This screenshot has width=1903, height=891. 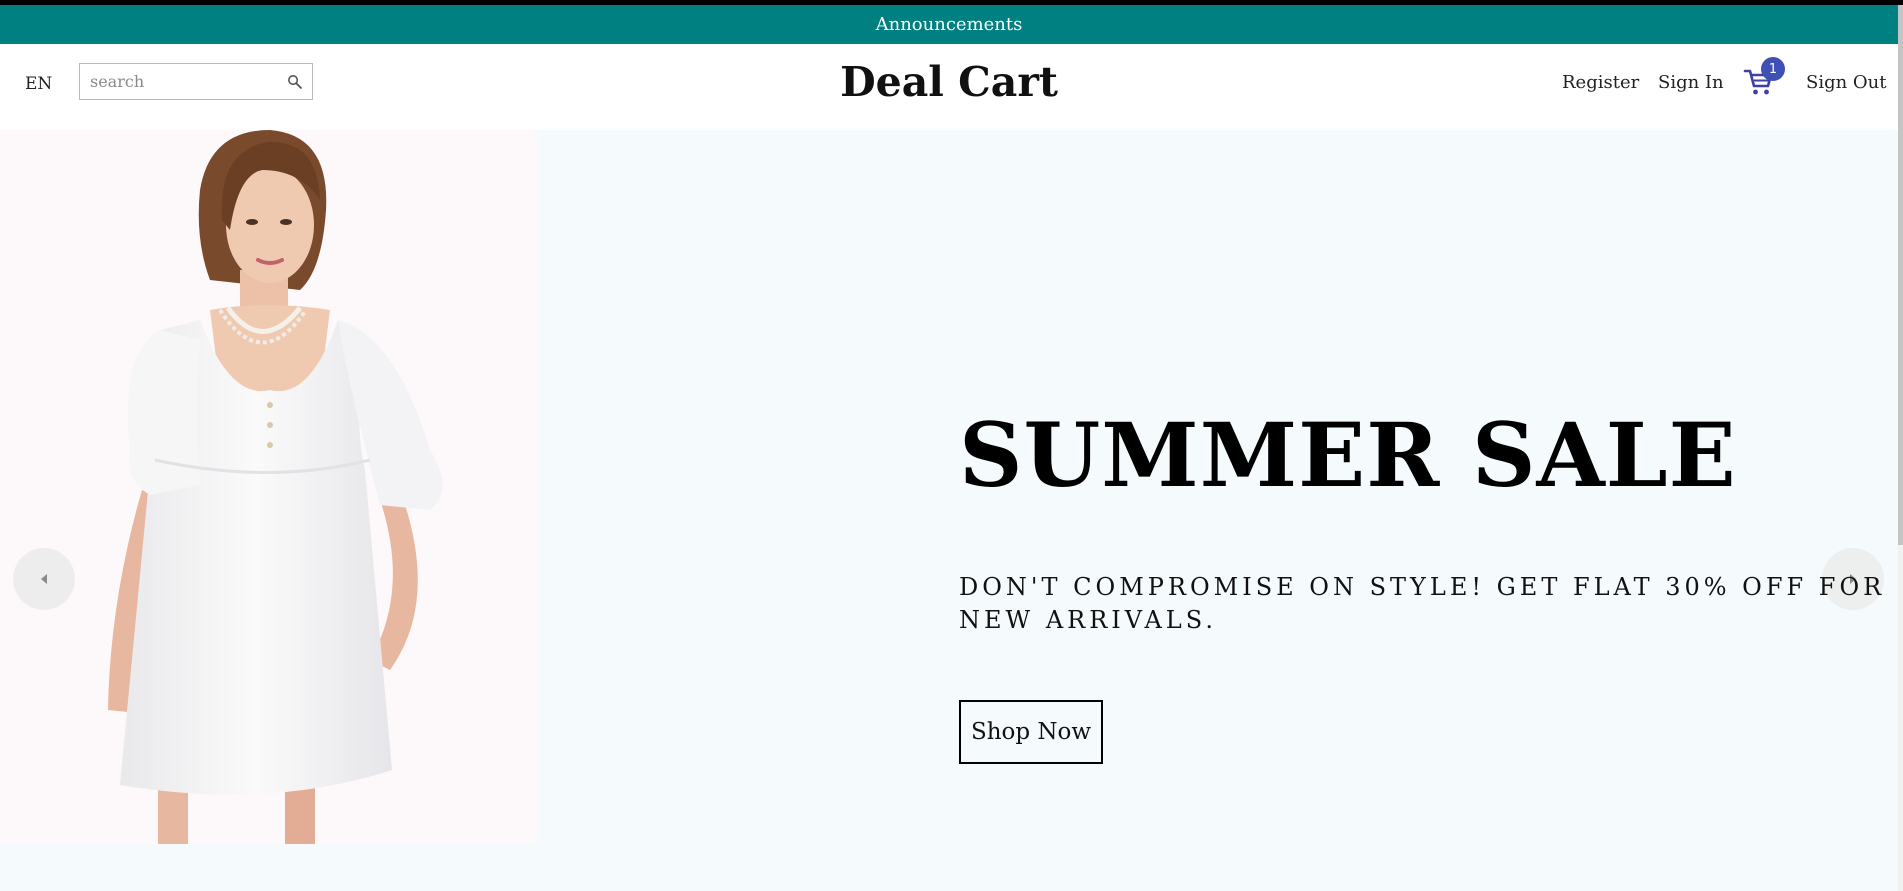 I want to click on scrollbar-thumb, so click(x=1900, y=275).